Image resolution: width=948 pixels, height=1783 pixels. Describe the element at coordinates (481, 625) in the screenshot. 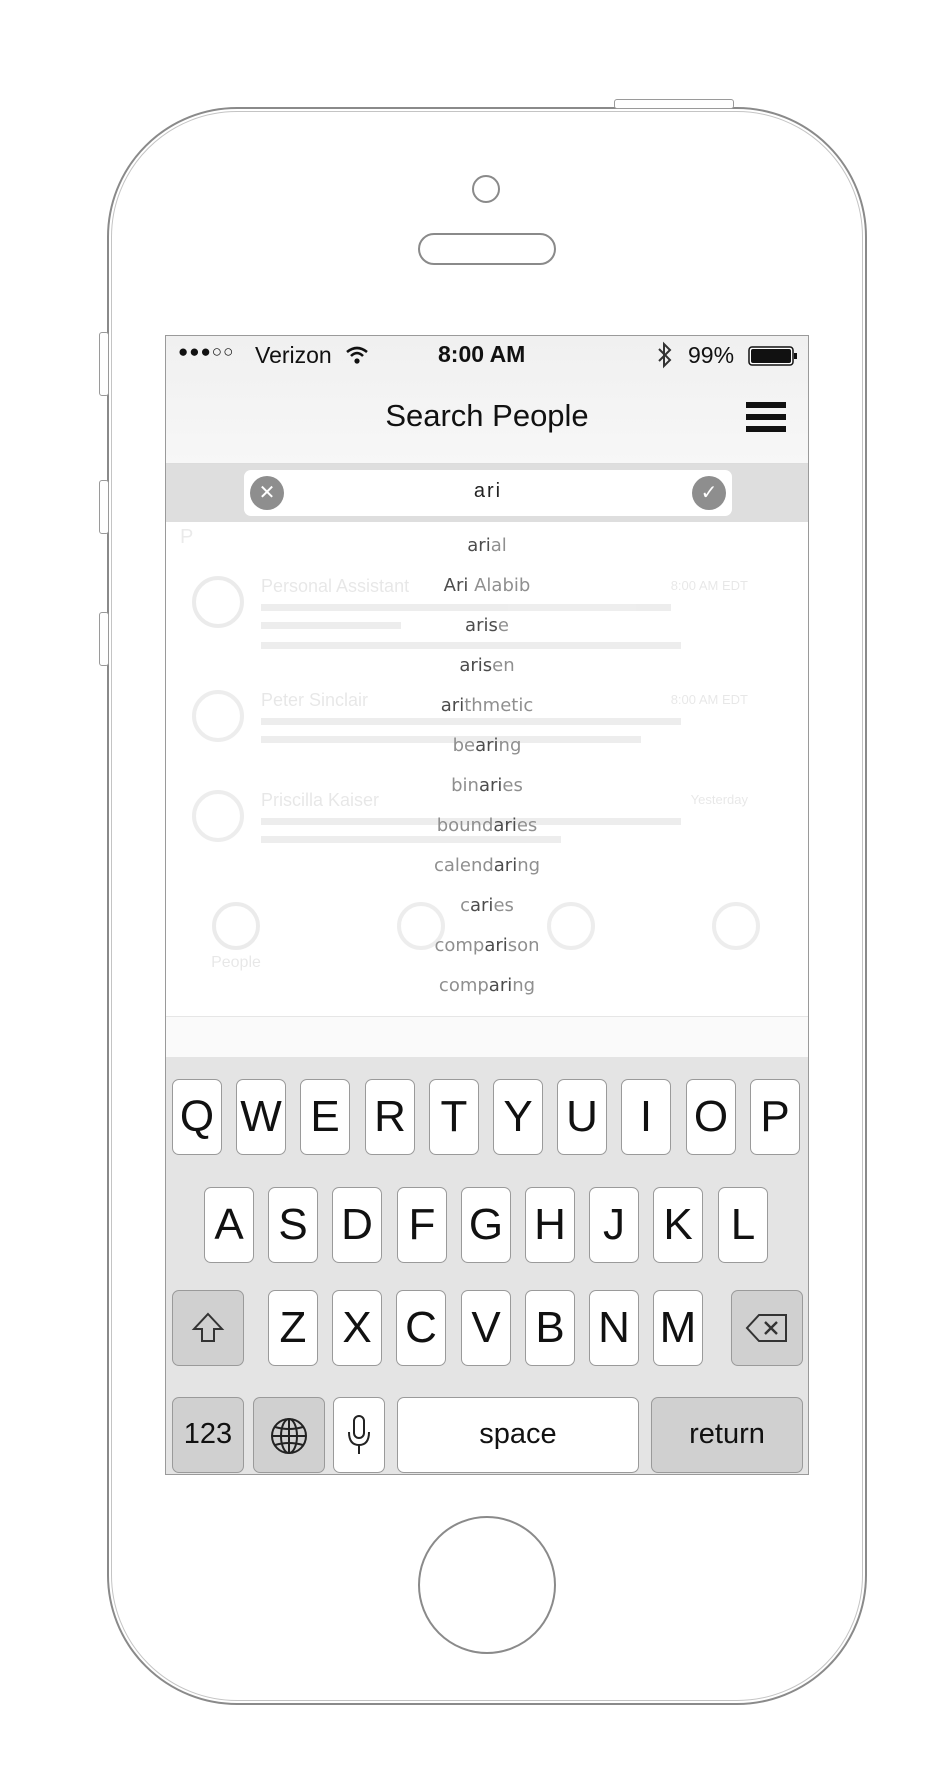

I see `suggestion-match: aris` at that location.